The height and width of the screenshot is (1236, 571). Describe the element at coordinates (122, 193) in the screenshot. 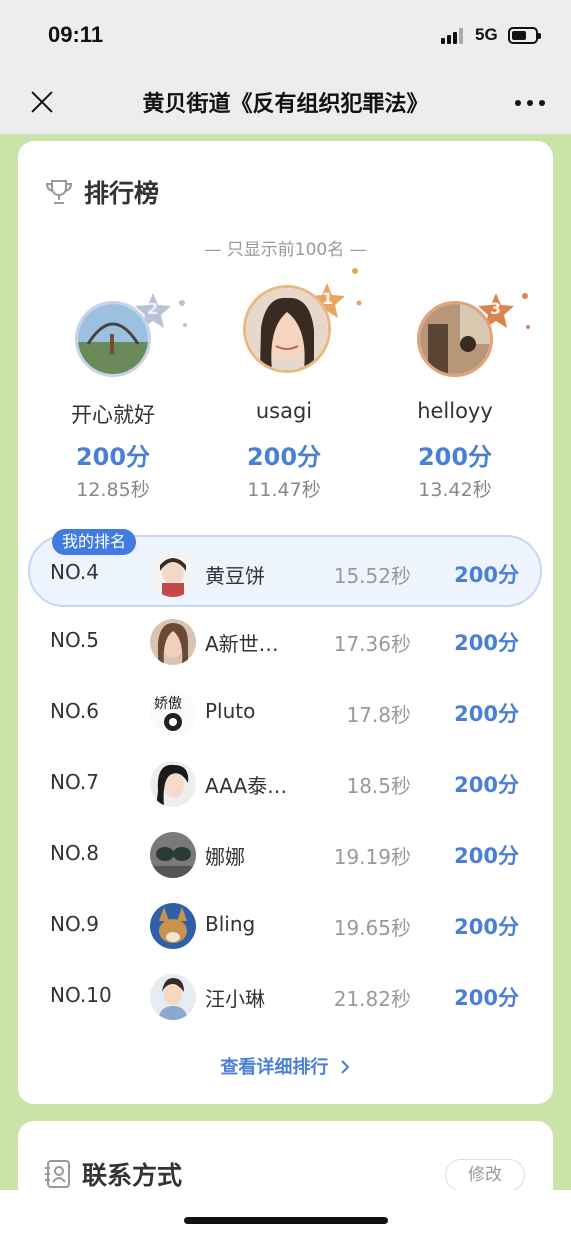

I see `ranking-title: 排行榜` at that location.